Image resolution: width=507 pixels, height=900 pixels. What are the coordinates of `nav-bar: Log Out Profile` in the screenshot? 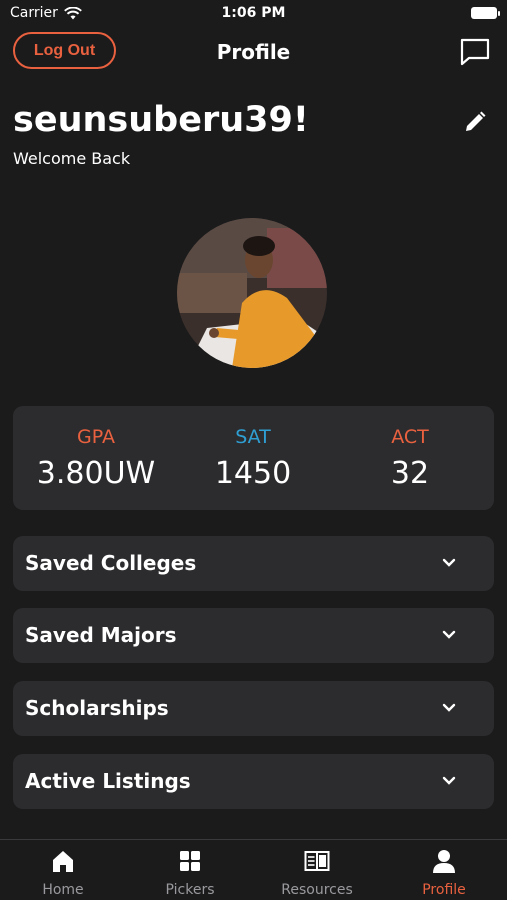 It's located at (253, 53).